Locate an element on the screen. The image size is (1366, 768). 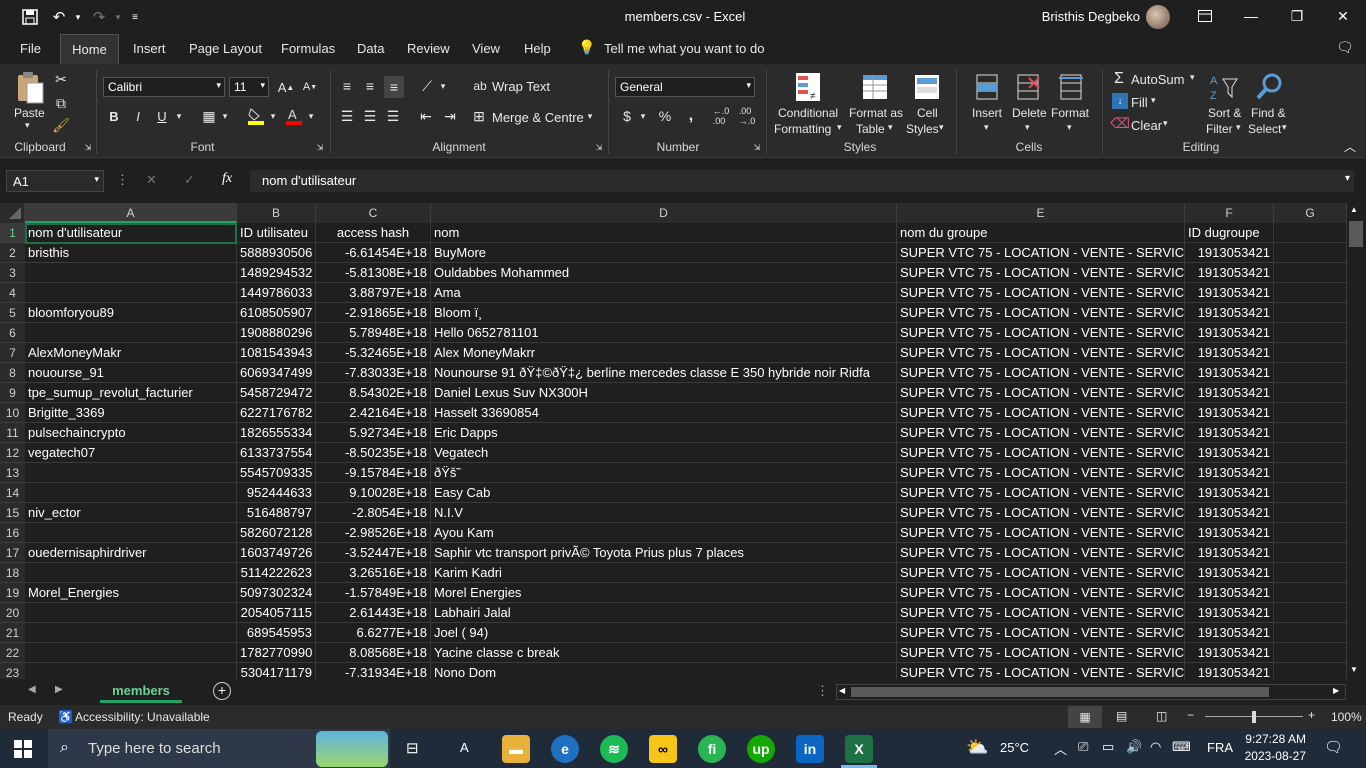
cell-d2: BuyMore is located at coordinates (664, 253).